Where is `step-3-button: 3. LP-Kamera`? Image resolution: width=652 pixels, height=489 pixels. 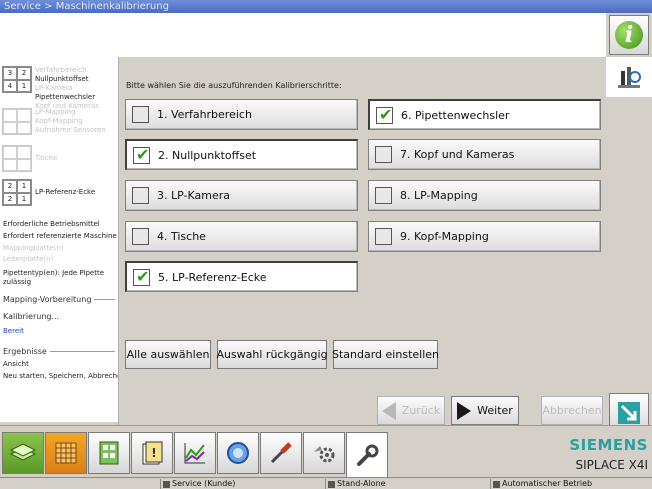 step-3-button: 3. LP-Kamera is located at coordinates (241, 195).